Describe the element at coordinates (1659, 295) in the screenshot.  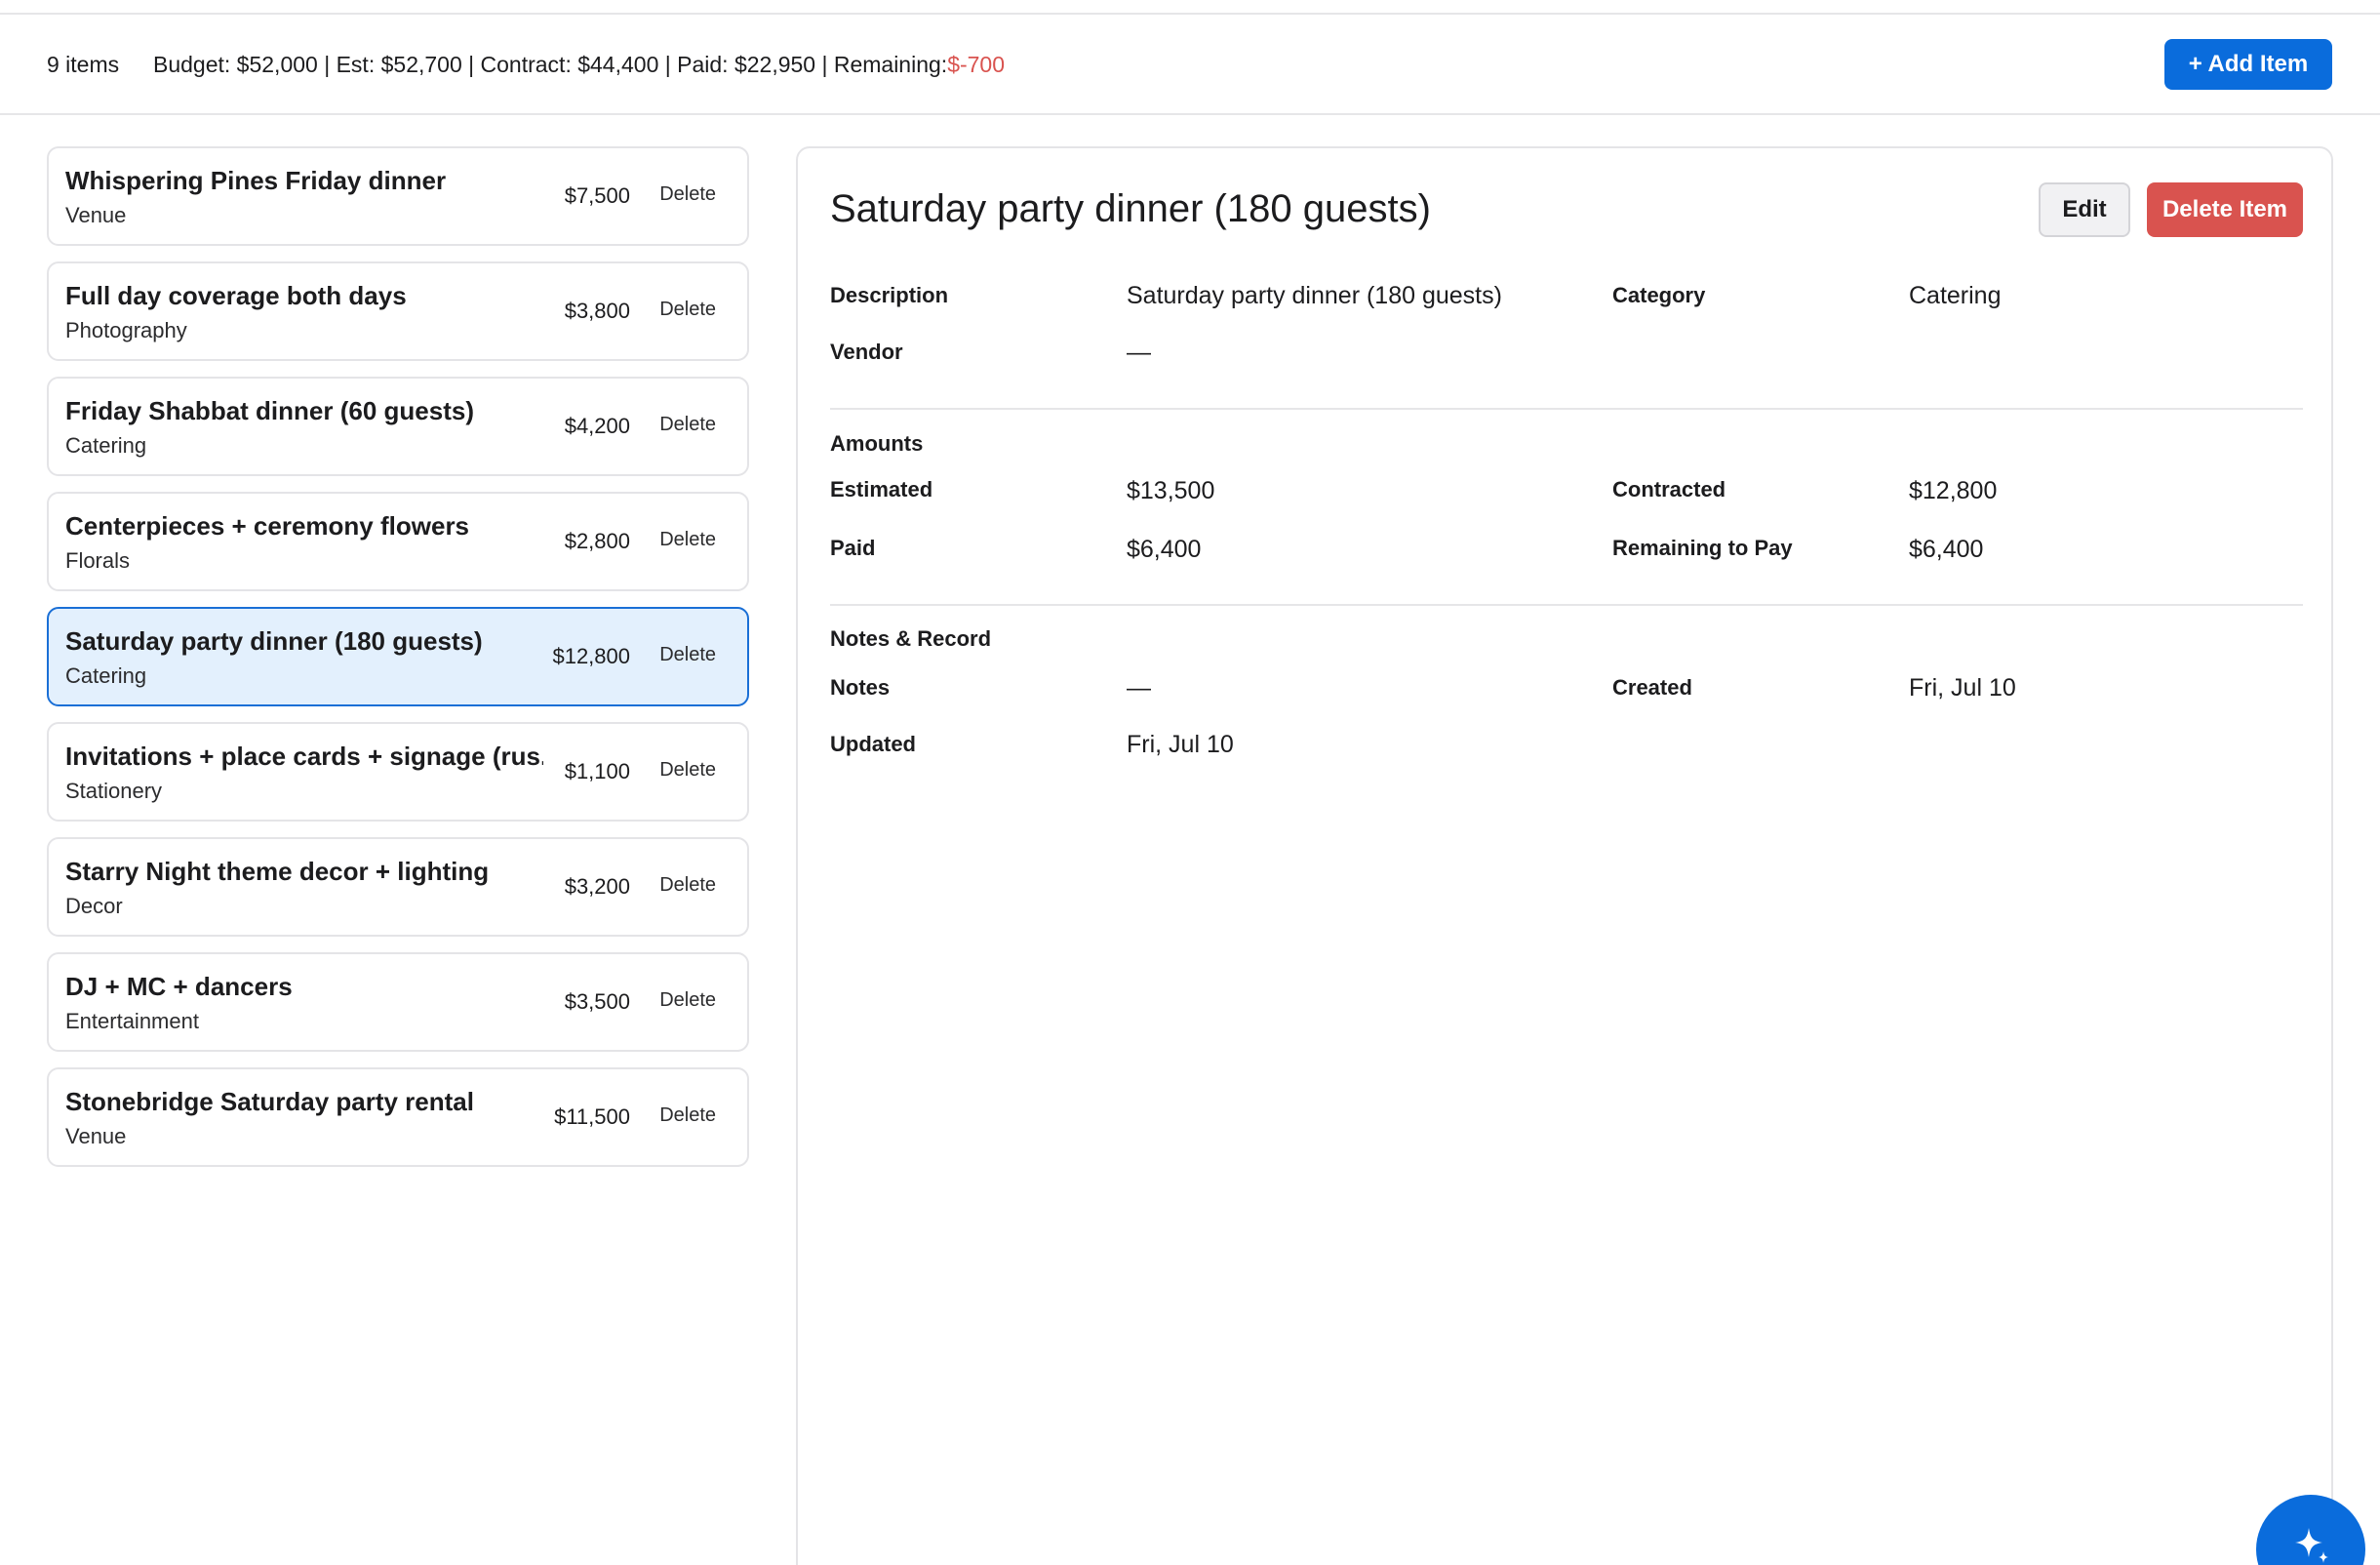
I see `category-label: Category` at that location.